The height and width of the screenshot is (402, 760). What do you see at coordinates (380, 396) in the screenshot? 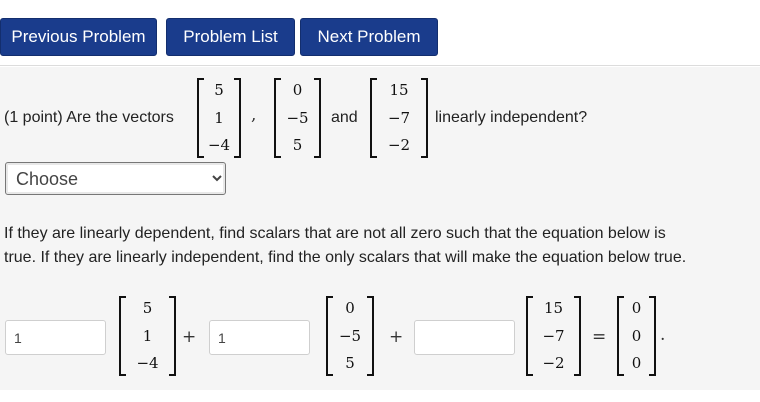
I see `bottom-strip` at bounding box center [380, 396].